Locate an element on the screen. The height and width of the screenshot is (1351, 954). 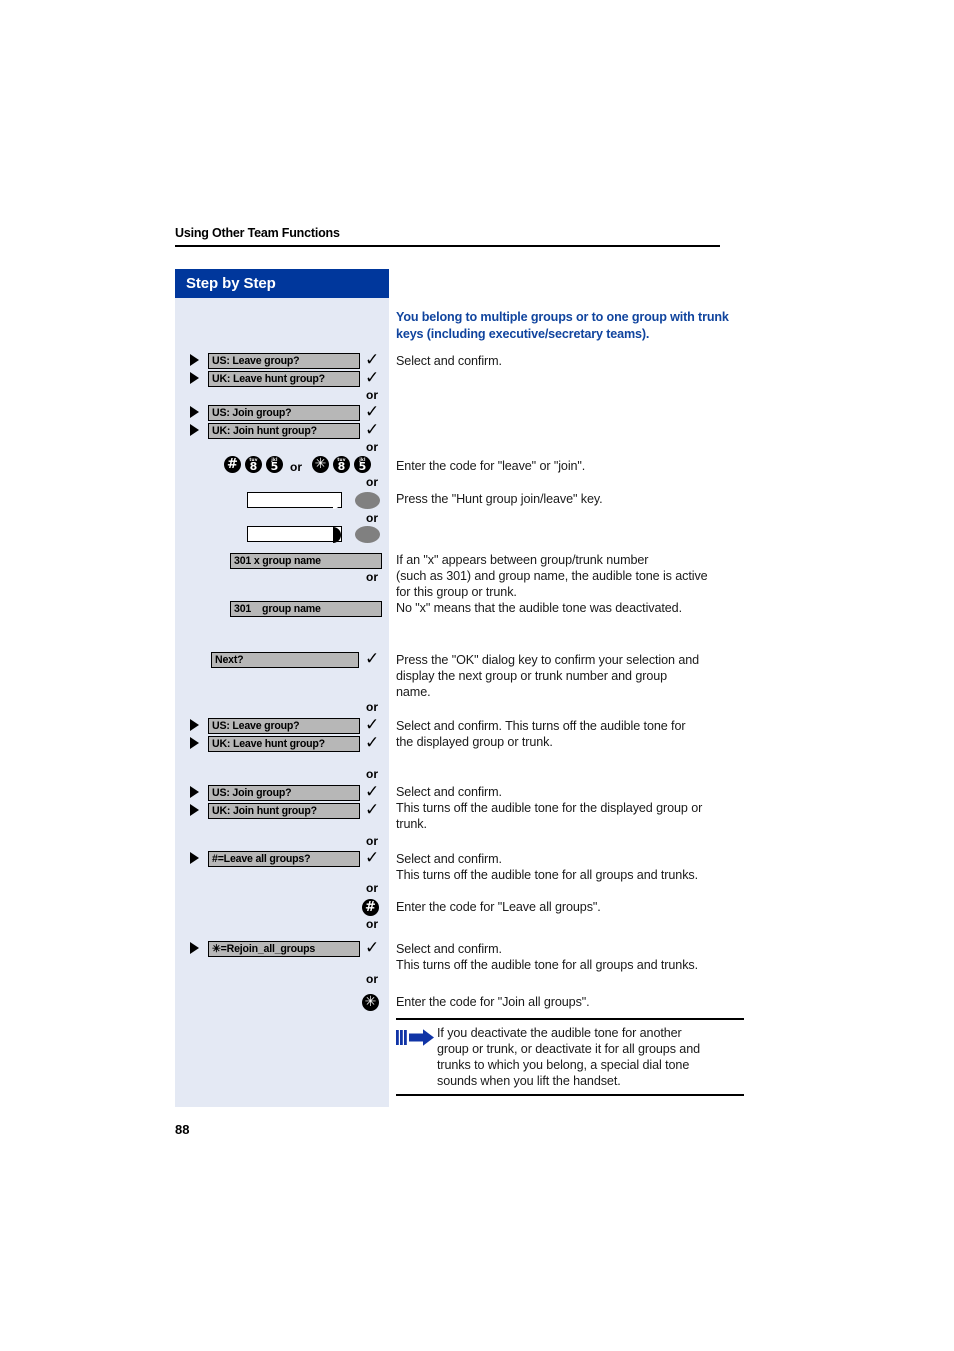
running-head-rule is located at coordinates (447, 246).